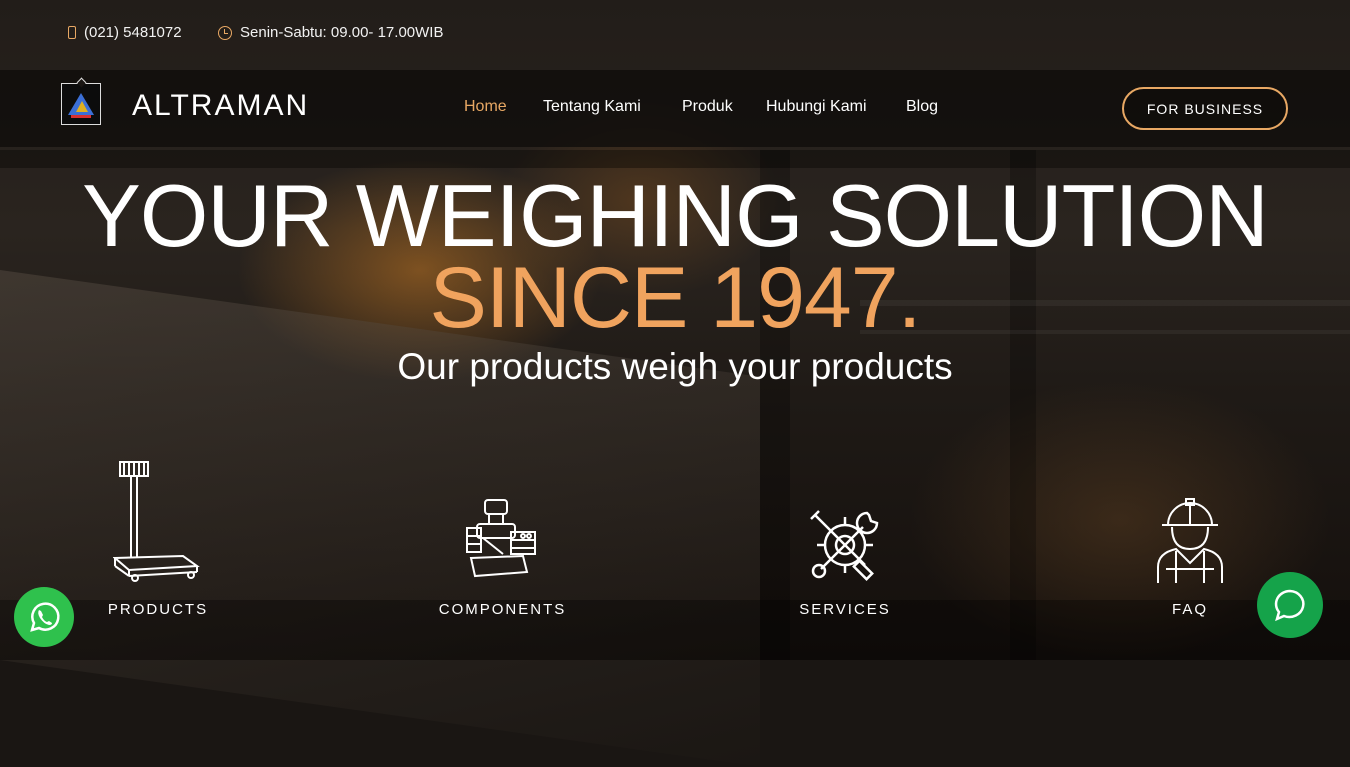  Describe the element at coordinates (225, 32) in the screenshot. I see `clock-icon` at that location.